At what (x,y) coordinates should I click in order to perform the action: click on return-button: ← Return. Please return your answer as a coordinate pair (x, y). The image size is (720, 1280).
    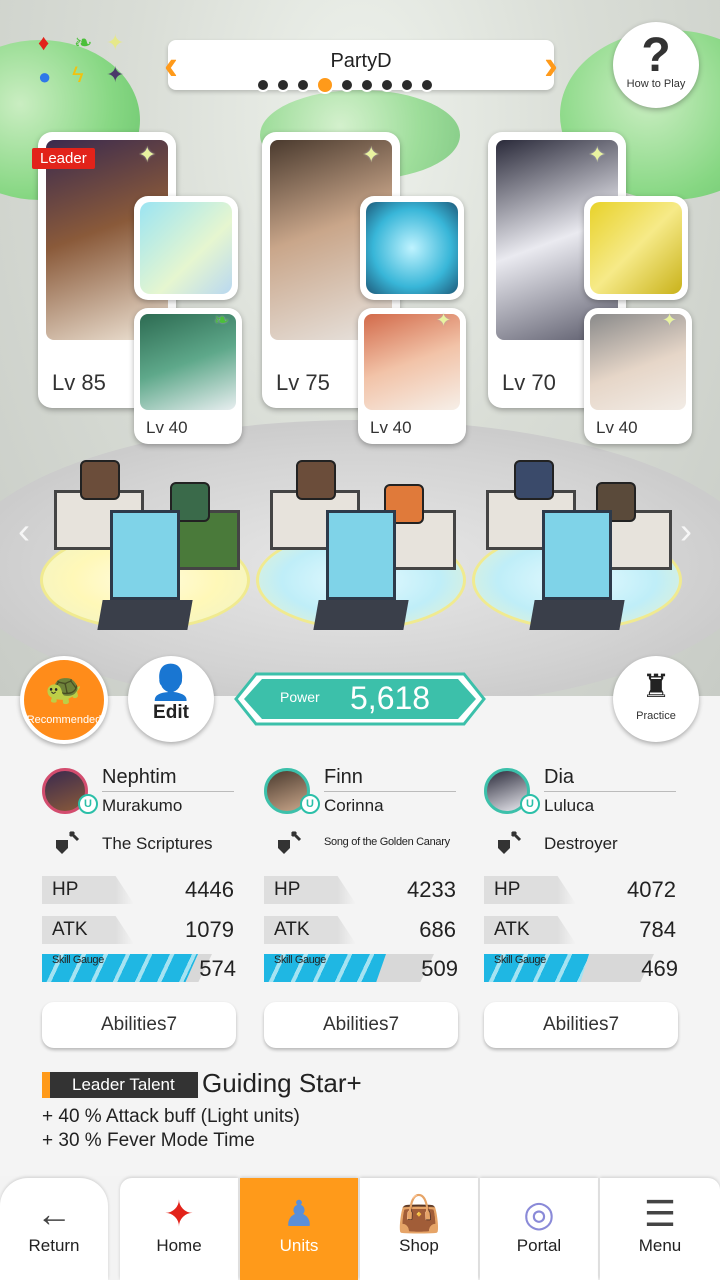
    Looking at the image, I should click on (54, 1229).